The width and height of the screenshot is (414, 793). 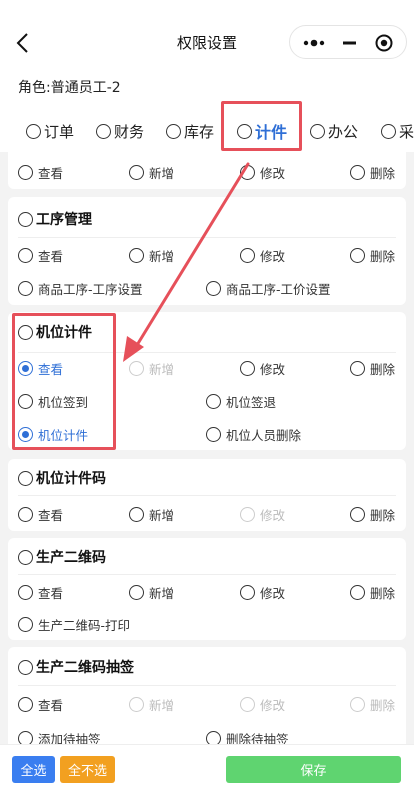 I want to click on tab-piecework: 计件, so click(x=262, y=131).